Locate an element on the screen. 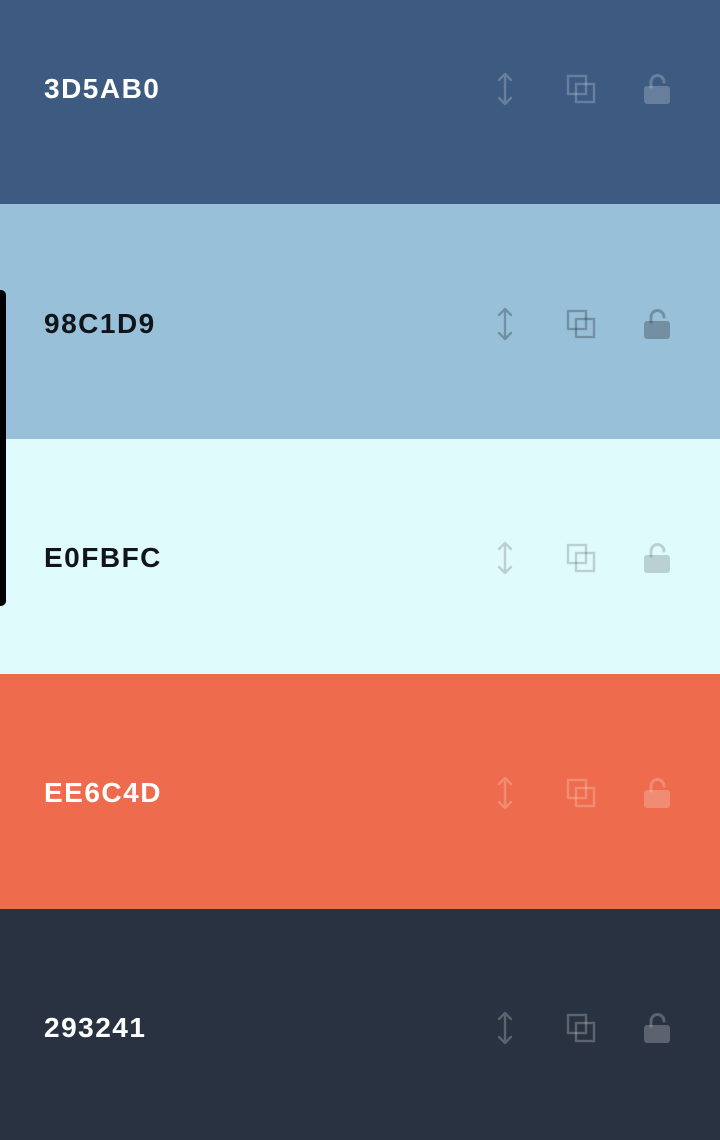 Image resolution: width=720 pixels, height=1140 pixels. side-edge-handle is located at coordinates (3, 448).